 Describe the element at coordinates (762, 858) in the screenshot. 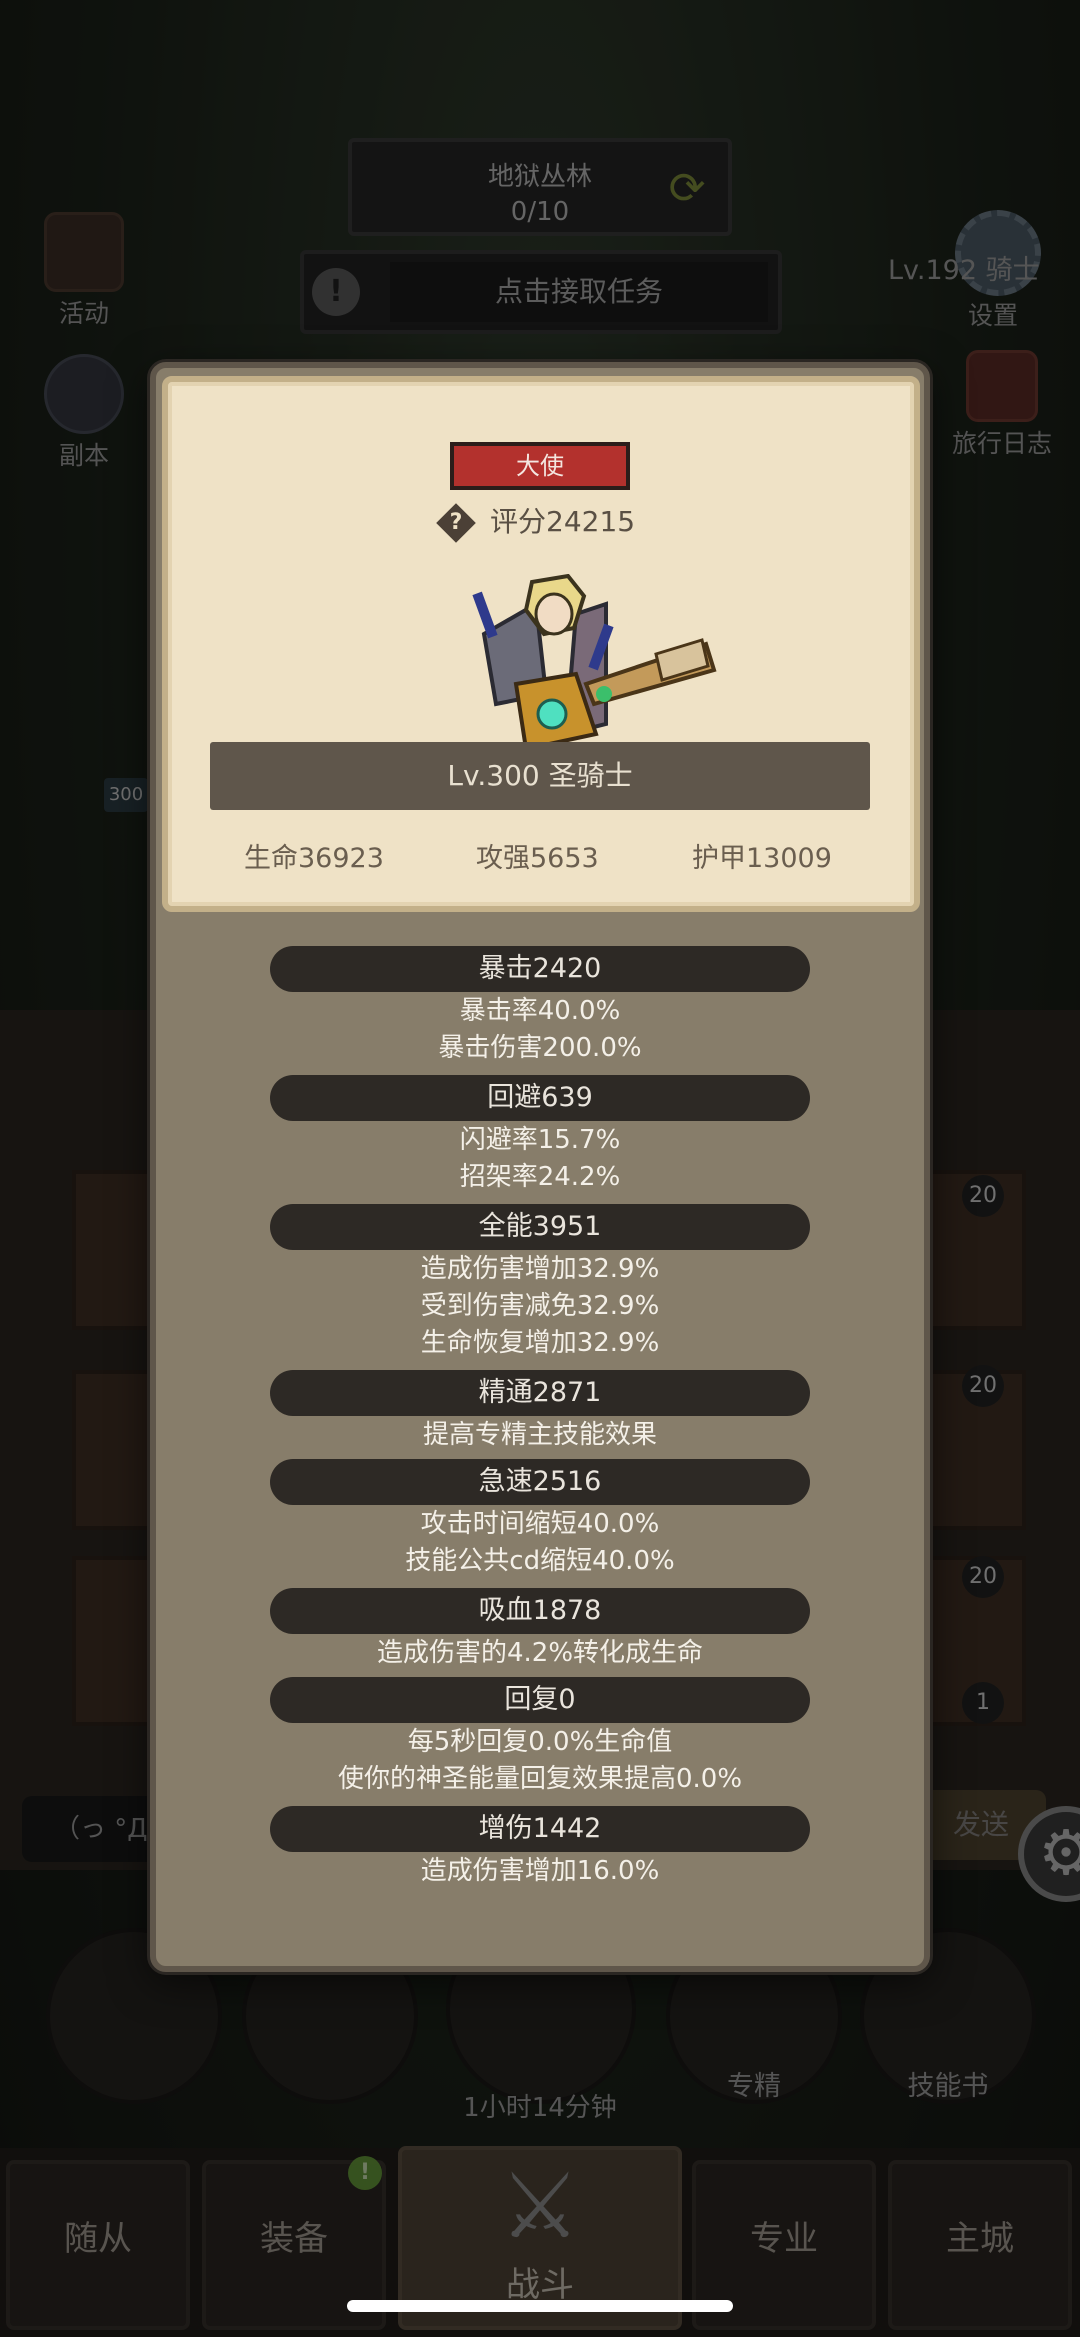

I see `armor-stat: 护甲13009` at that location.